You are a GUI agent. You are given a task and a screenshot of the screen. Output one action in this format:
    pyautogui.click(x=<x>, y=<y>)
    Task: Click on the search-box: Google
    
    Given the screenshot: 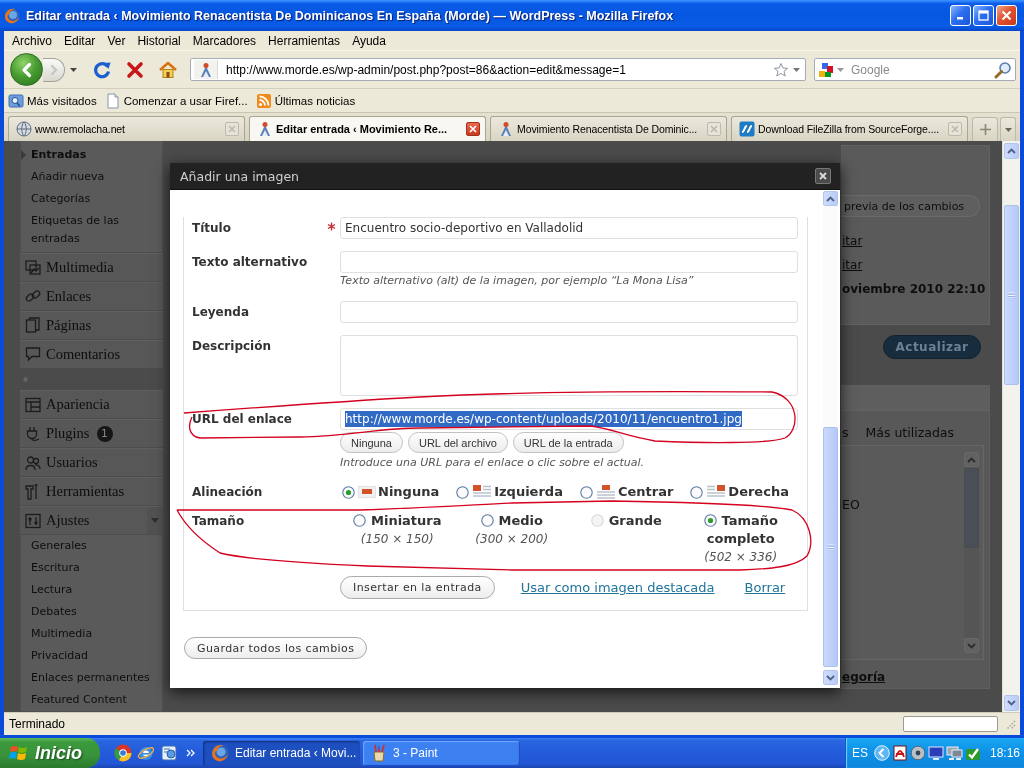 What is the action you would take?
    pyautogui.click(x=915, y=69)
    